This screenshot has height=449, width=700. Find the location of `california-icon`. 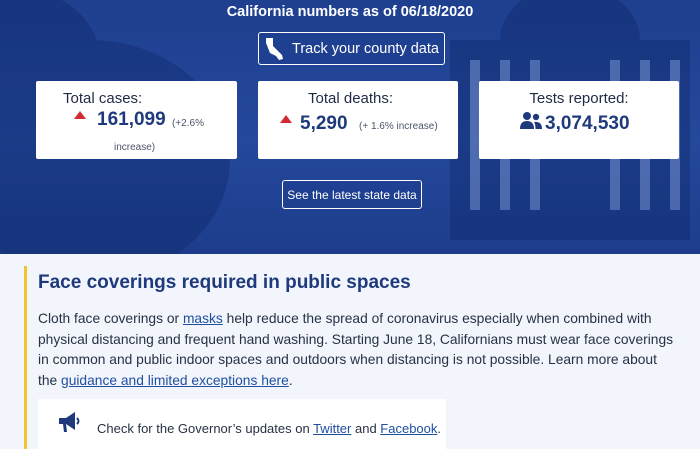

california-icon is located at coordinates (275, 48).